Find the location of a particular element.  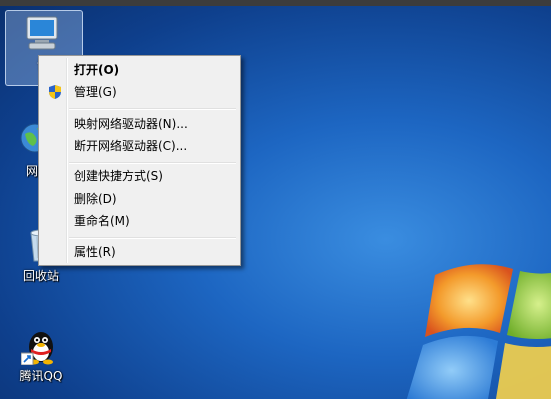

menu-item-label: 管理(G) is located at coordinates (95, 92).